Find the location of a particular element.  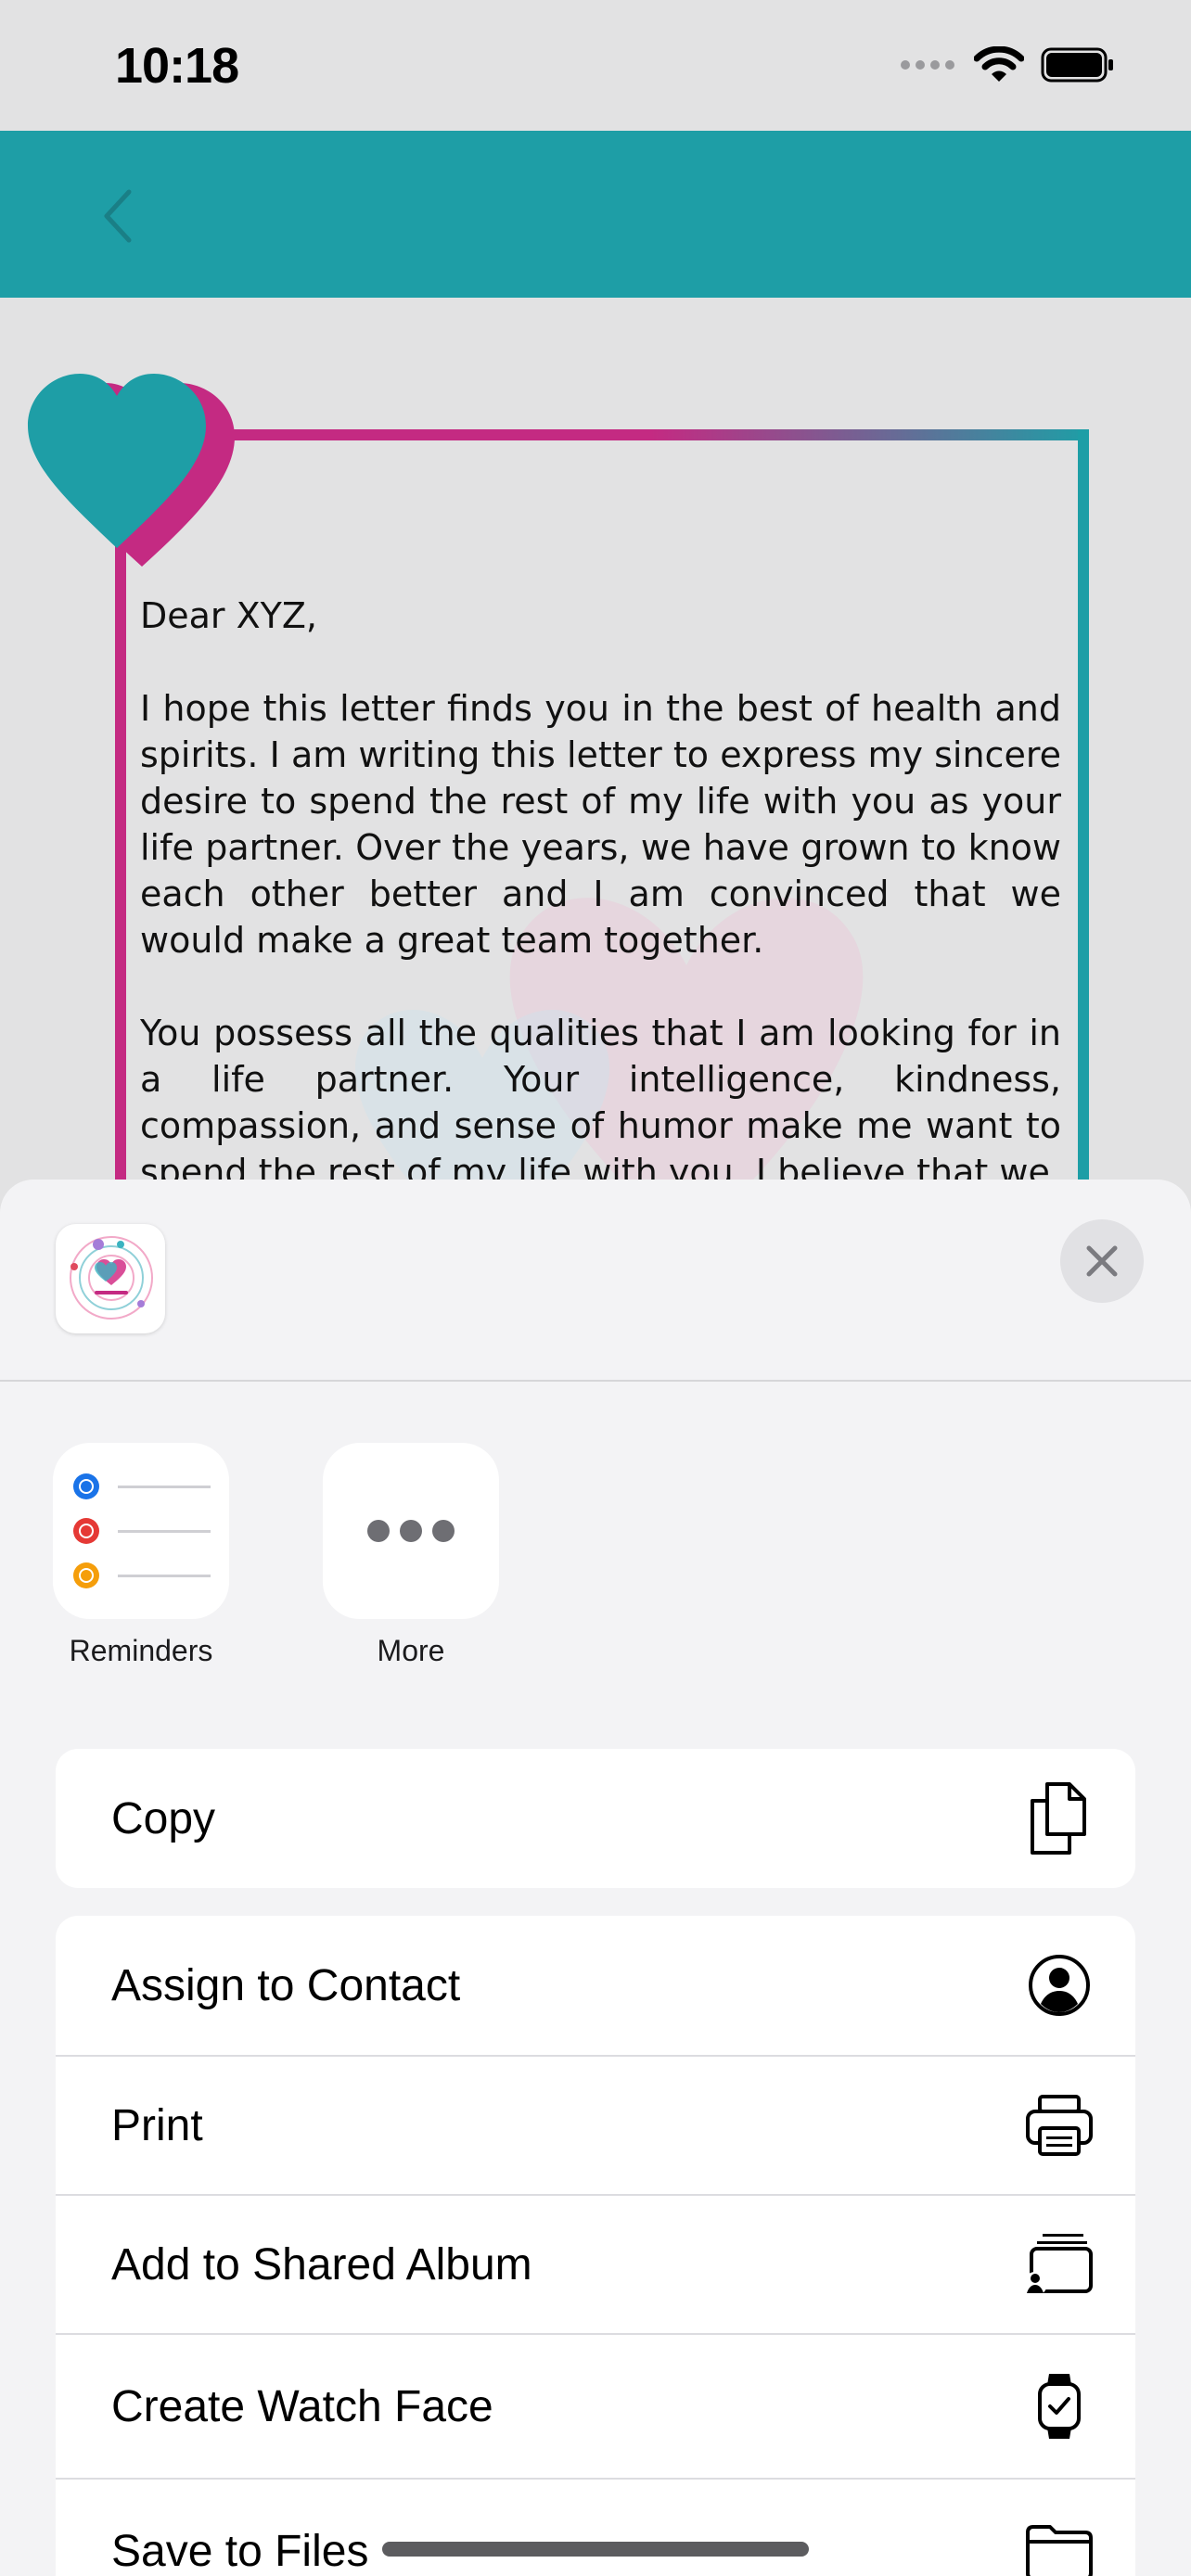

more-icon is located at coordinates (411, 1531).